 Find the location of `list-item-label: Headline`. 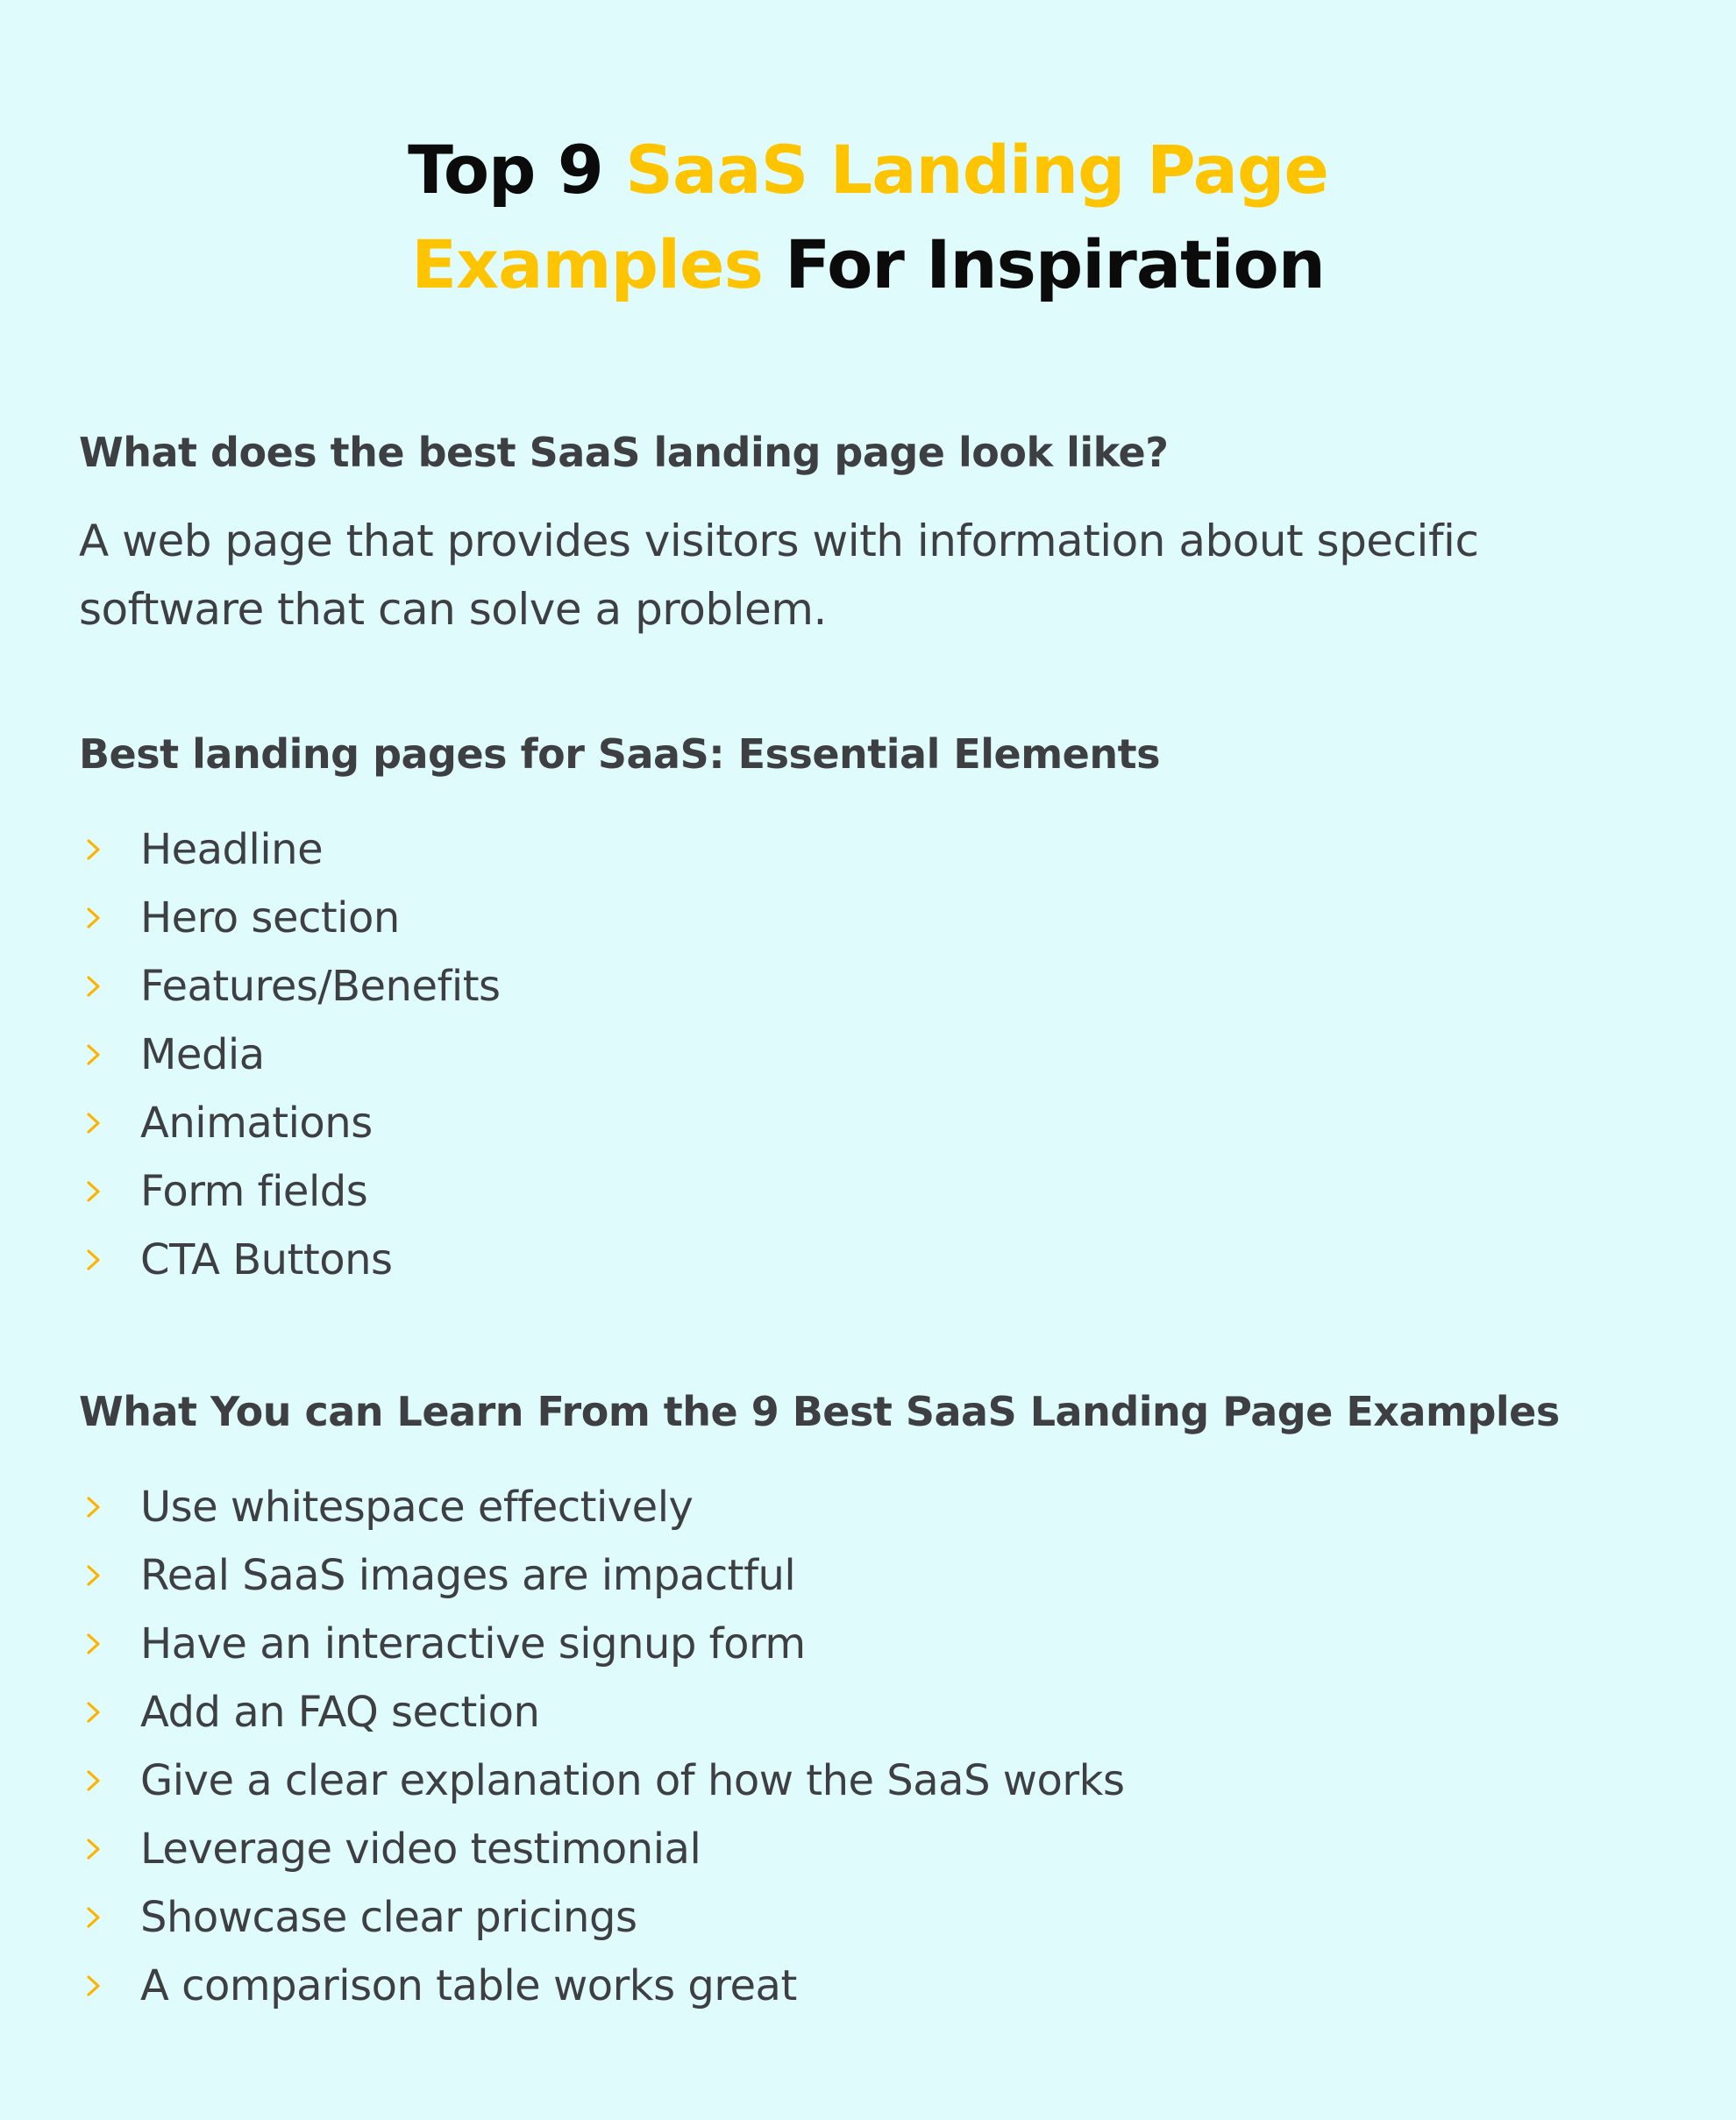

list-item-label: Headline is located at coordinates (232, 849).